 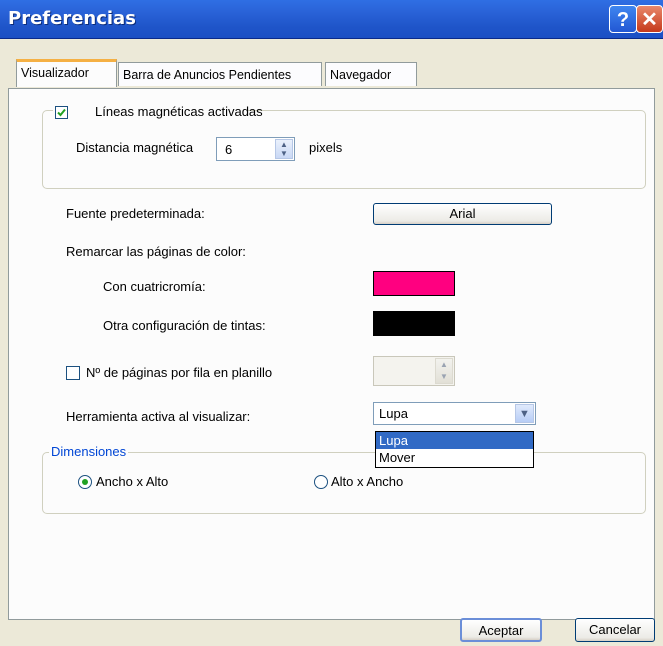 I want to click on magnetic-checkbox-label: Líneas magnéticas activadas, so click(x=179, y=111).